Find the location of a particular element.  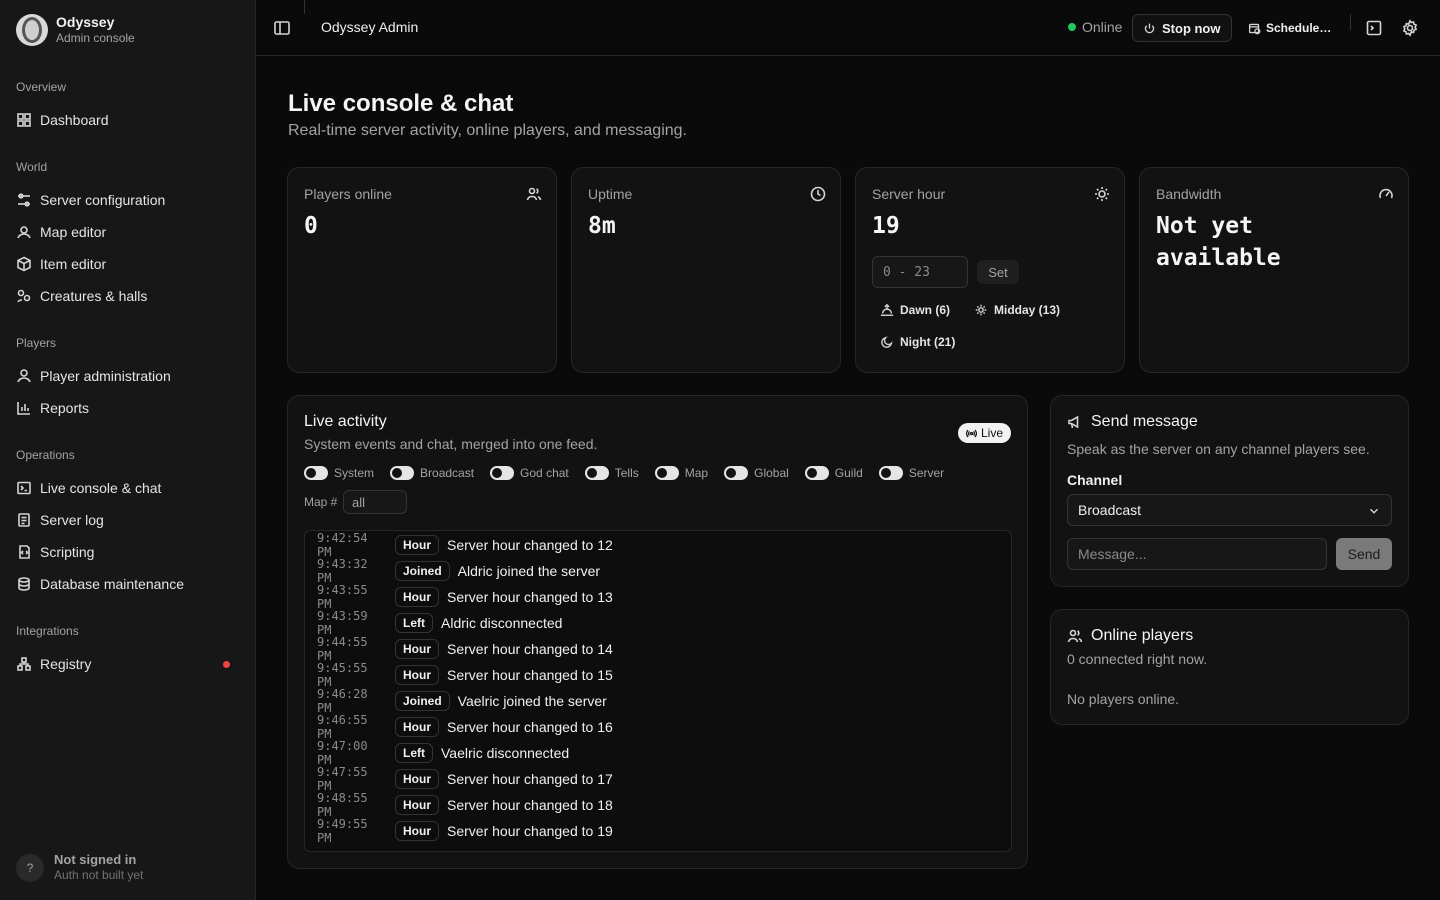

log-row: 9:43:32 PM Joined Aldric joined the server is located at coordinates (658, 571).